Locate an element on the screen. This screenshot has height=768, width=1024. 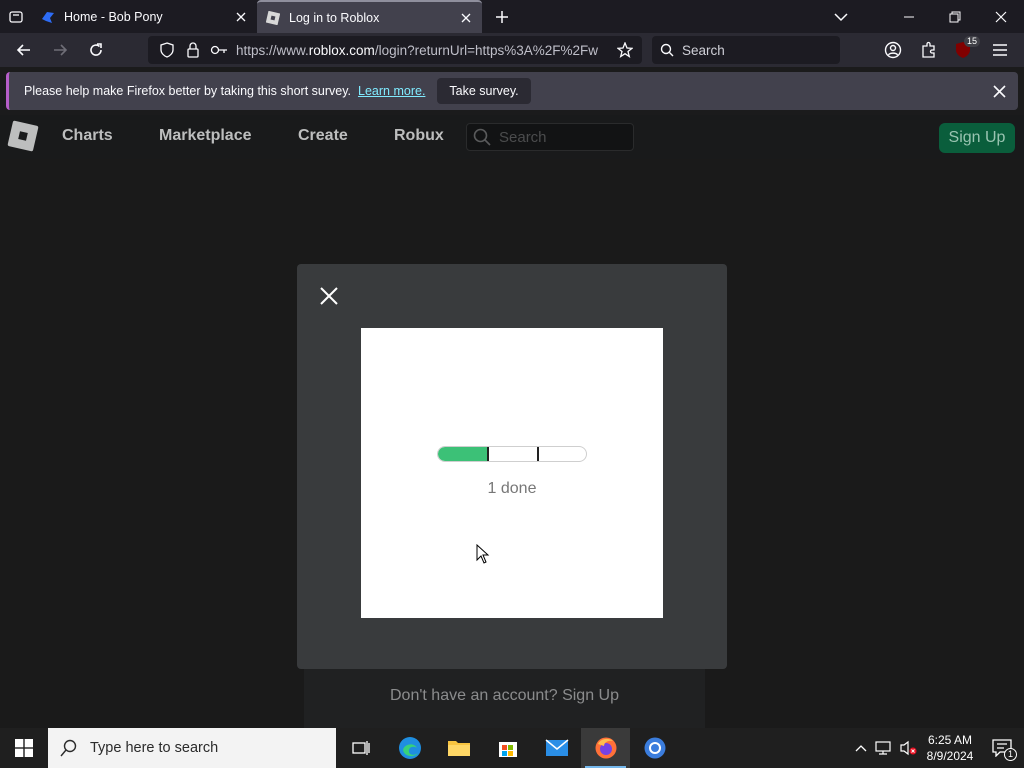
take-survey-button: Take survey. is located at coordinates (484, 91).